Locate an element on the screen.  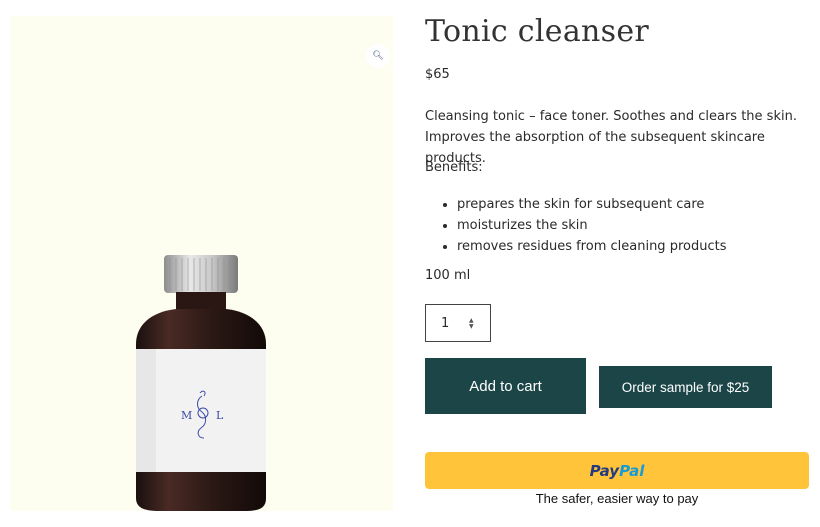
zoom-button: 🔍︎ is located at coordinates (378, 56).